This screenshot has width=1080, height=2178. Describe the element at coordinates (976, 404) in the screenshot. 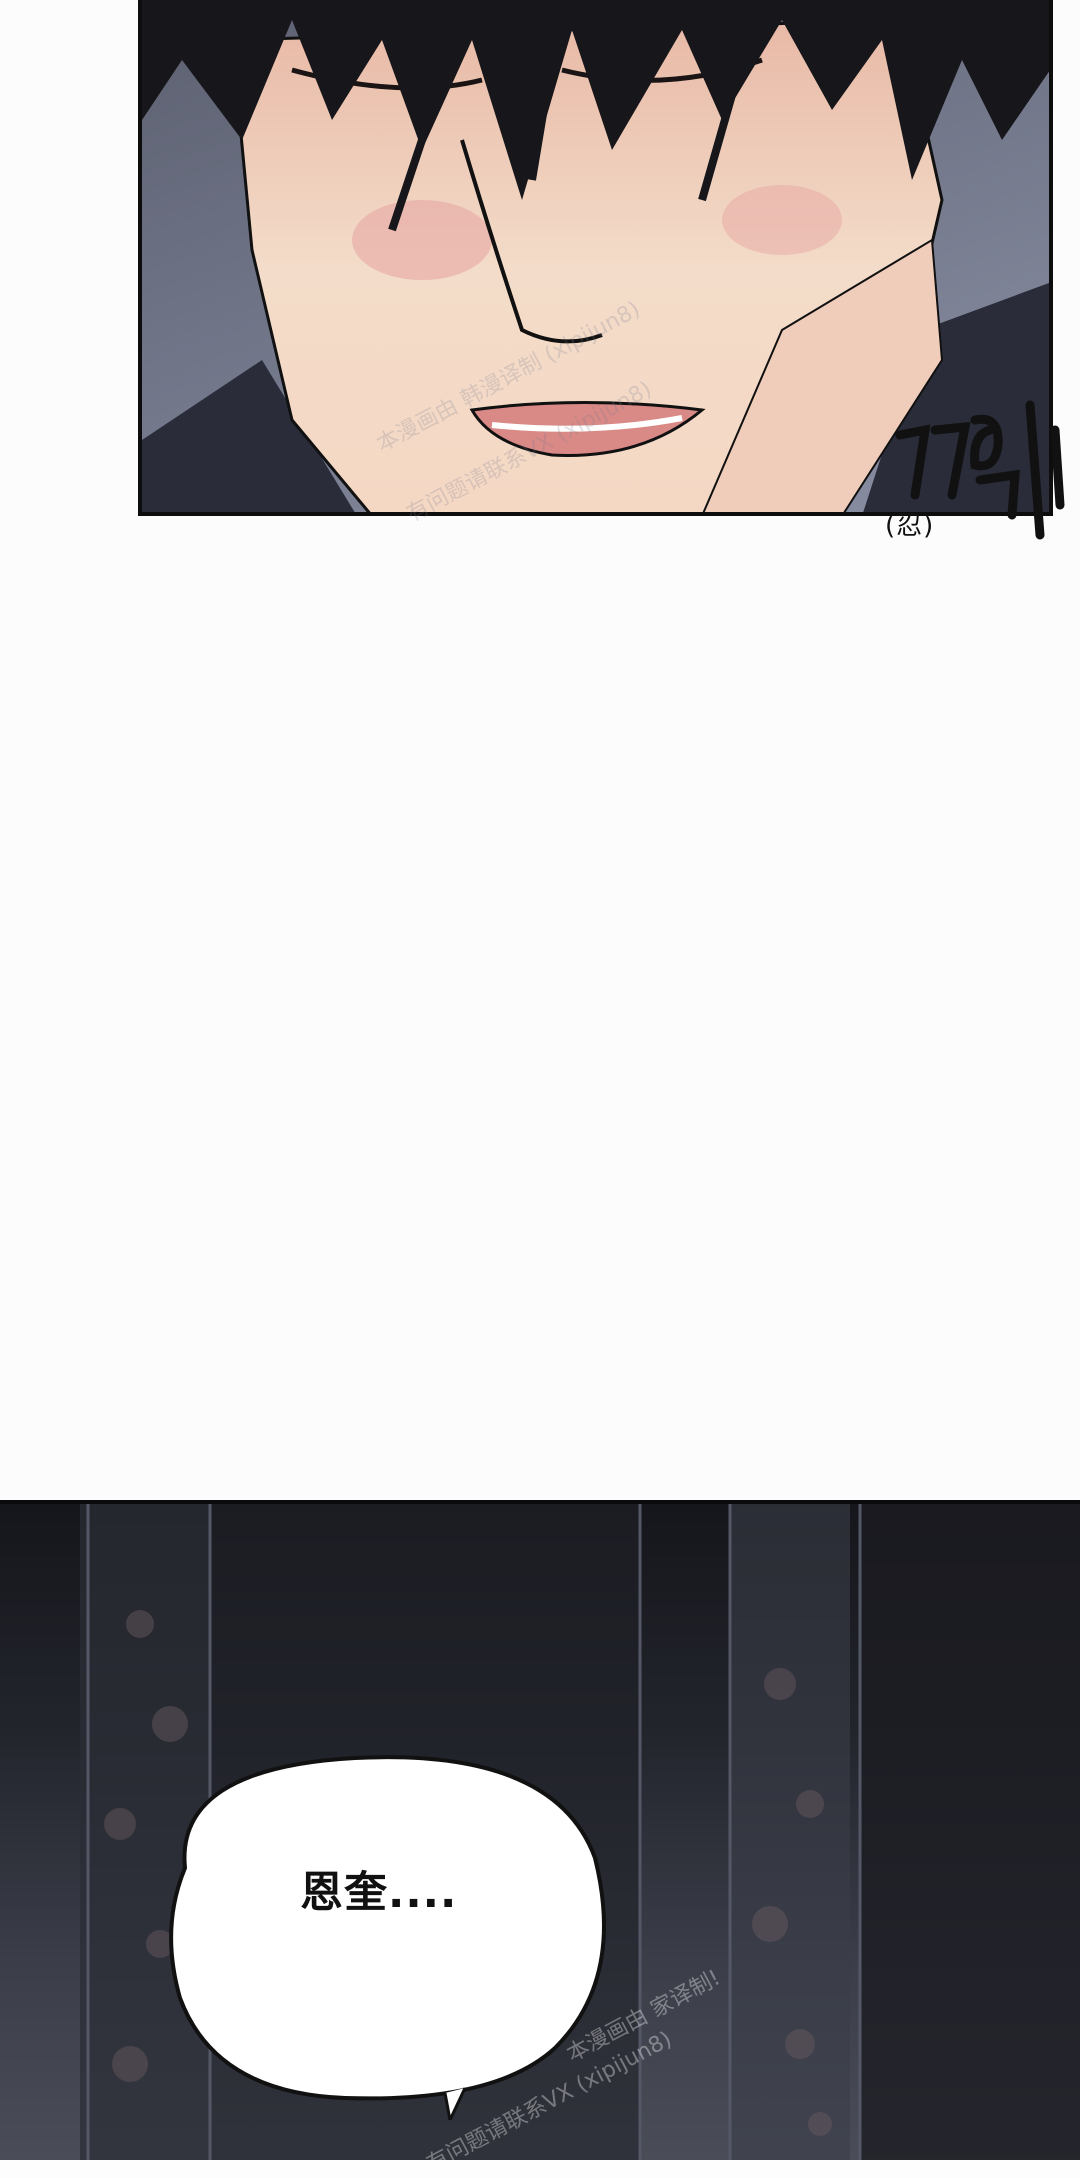

I see `sfx-main-text: 끄윽` at that location.